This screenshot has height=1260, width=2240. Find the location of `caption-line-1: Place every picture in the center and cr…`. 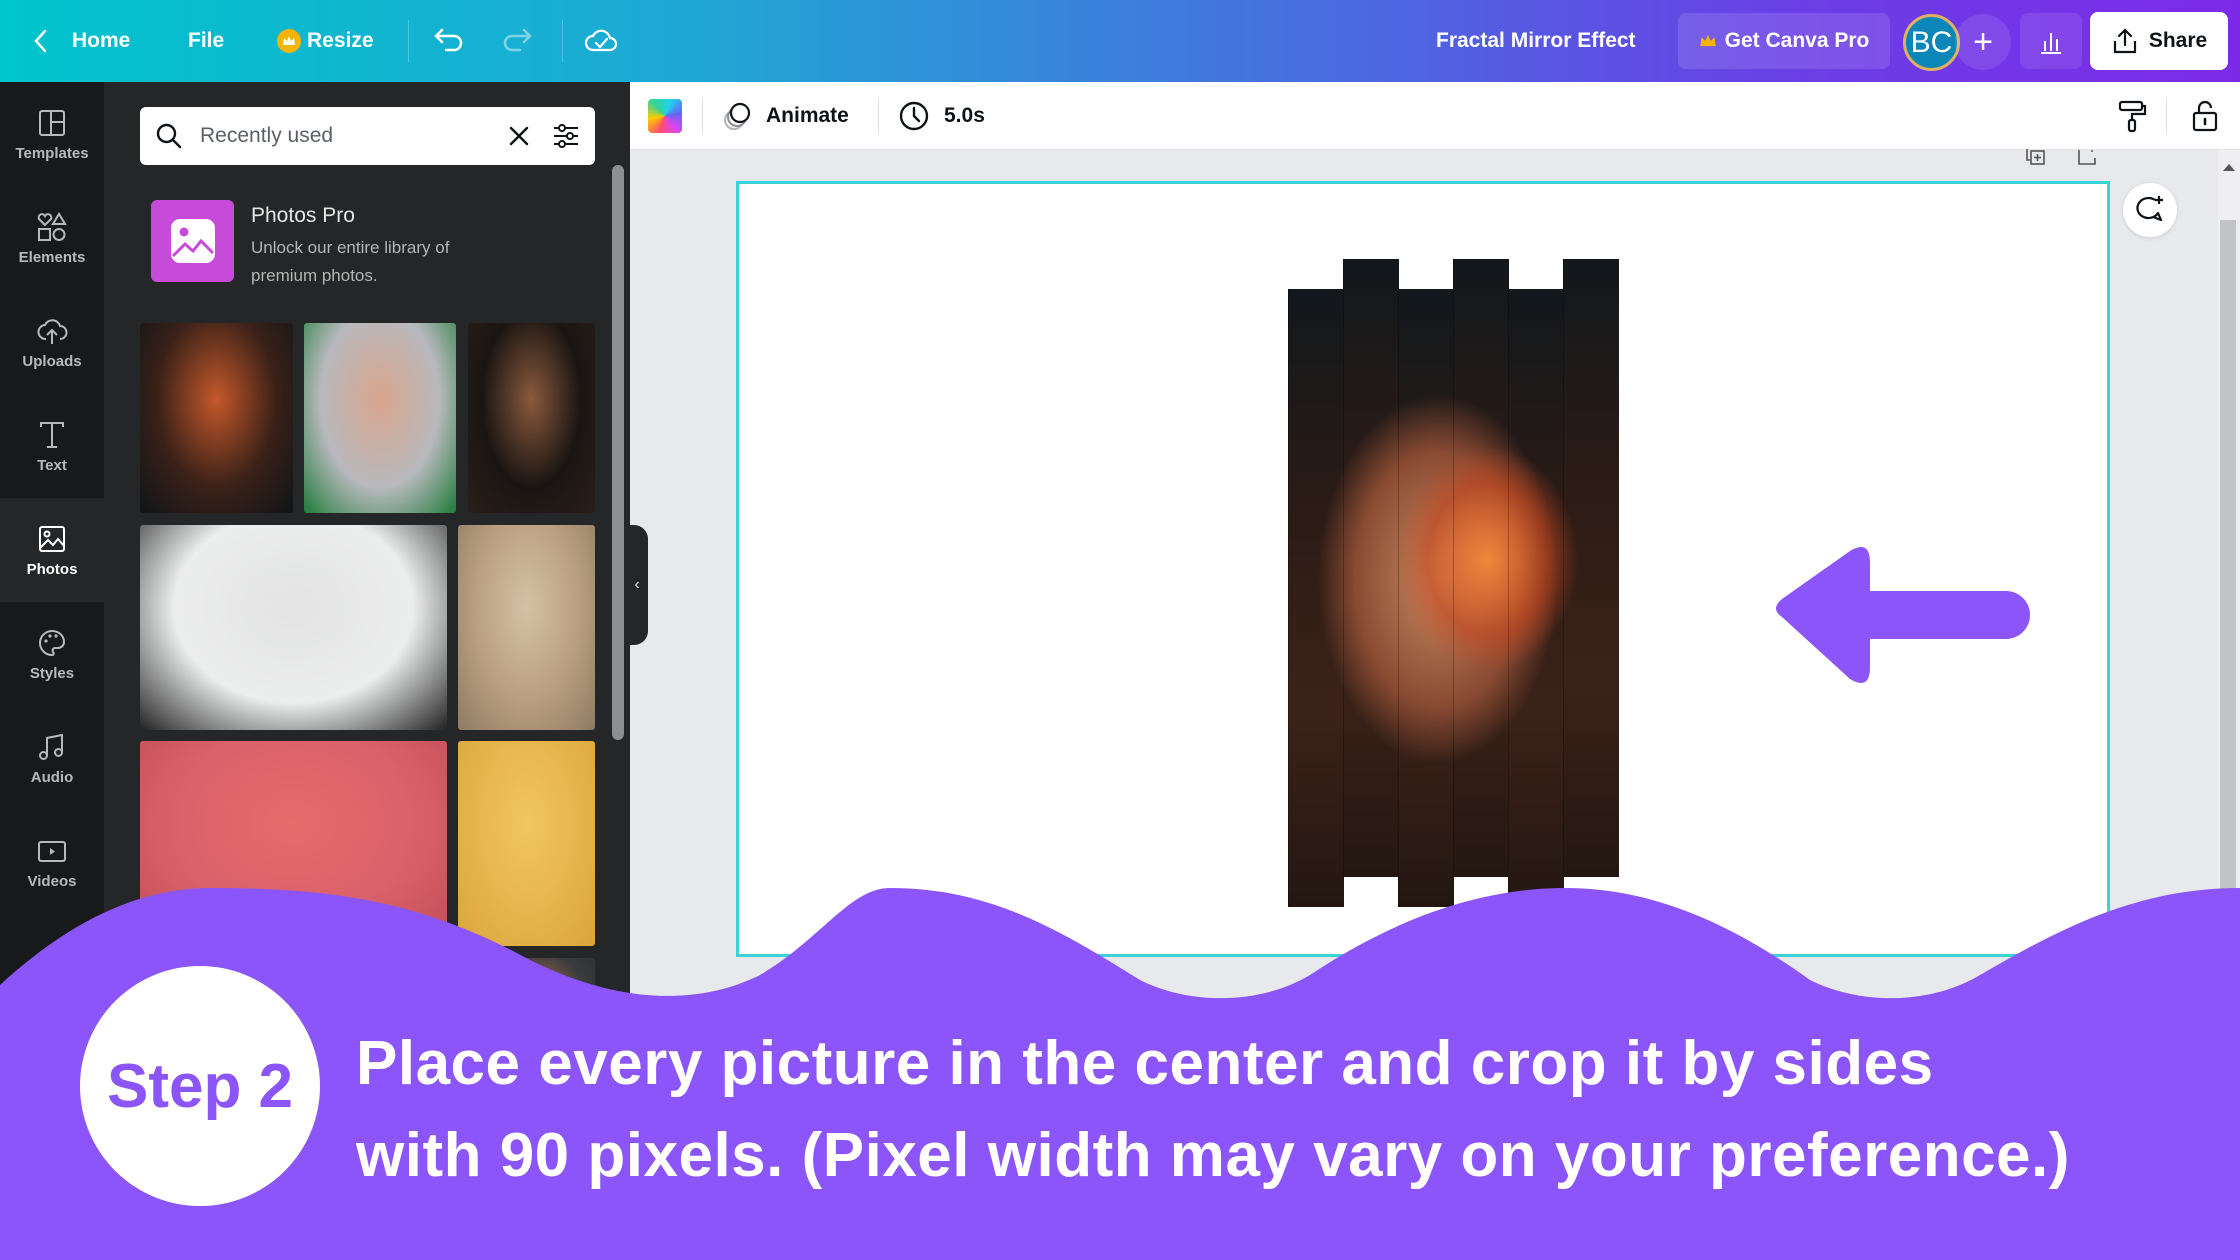

caption-line-1: Place every picture in the center and cr… is located at coordinates (1145, 1063).